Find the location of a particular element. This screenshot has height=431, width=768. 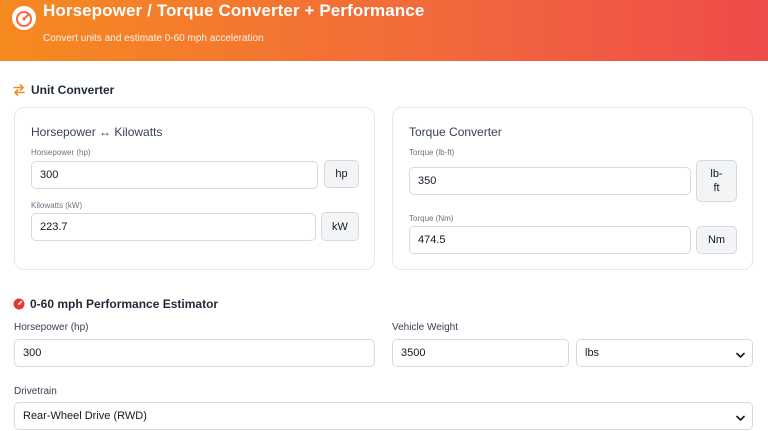

vehicle-weight-label: Vehicle Weight is located at coordinates (425, 327).